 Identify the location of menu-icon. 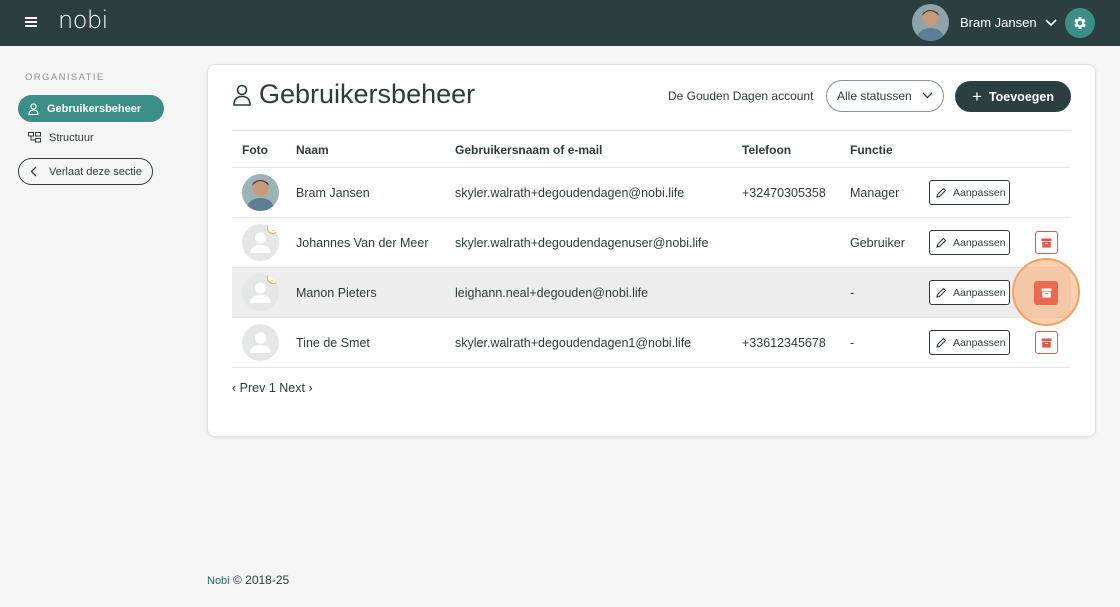
(32, 22).